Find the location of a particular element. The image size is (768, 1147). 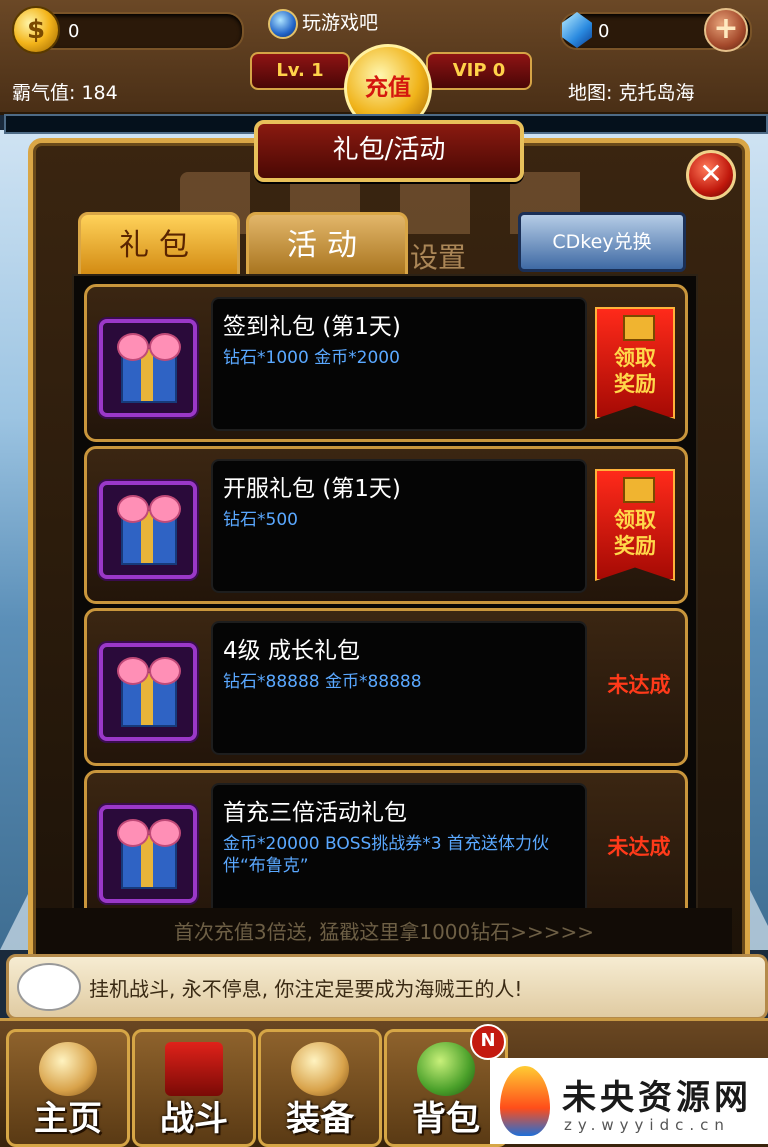

vip-plate: VIP 0 is located at coordinates (479, 71).